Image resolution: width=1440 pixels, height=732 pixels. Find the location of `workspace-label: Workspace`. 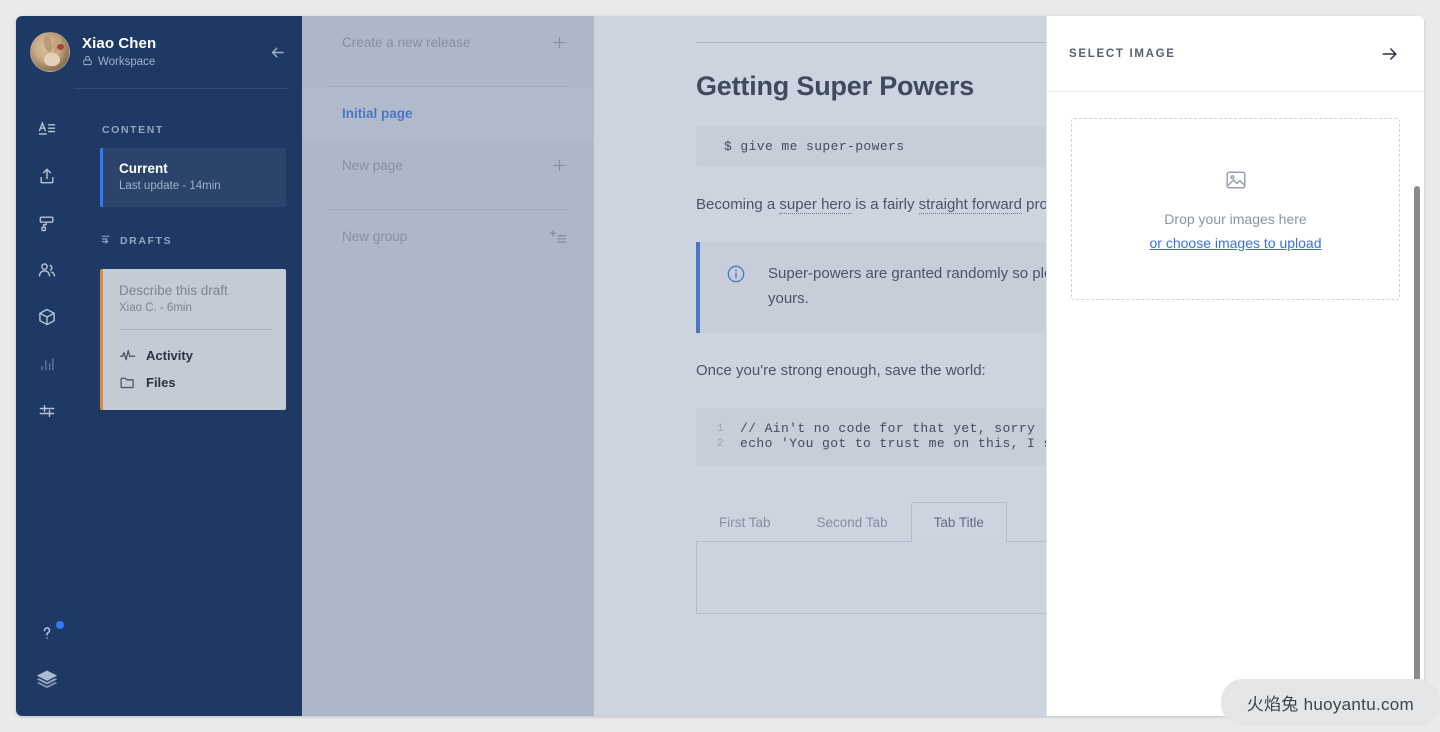

workspace-label: Workspace is located at coordinates (127, 62).